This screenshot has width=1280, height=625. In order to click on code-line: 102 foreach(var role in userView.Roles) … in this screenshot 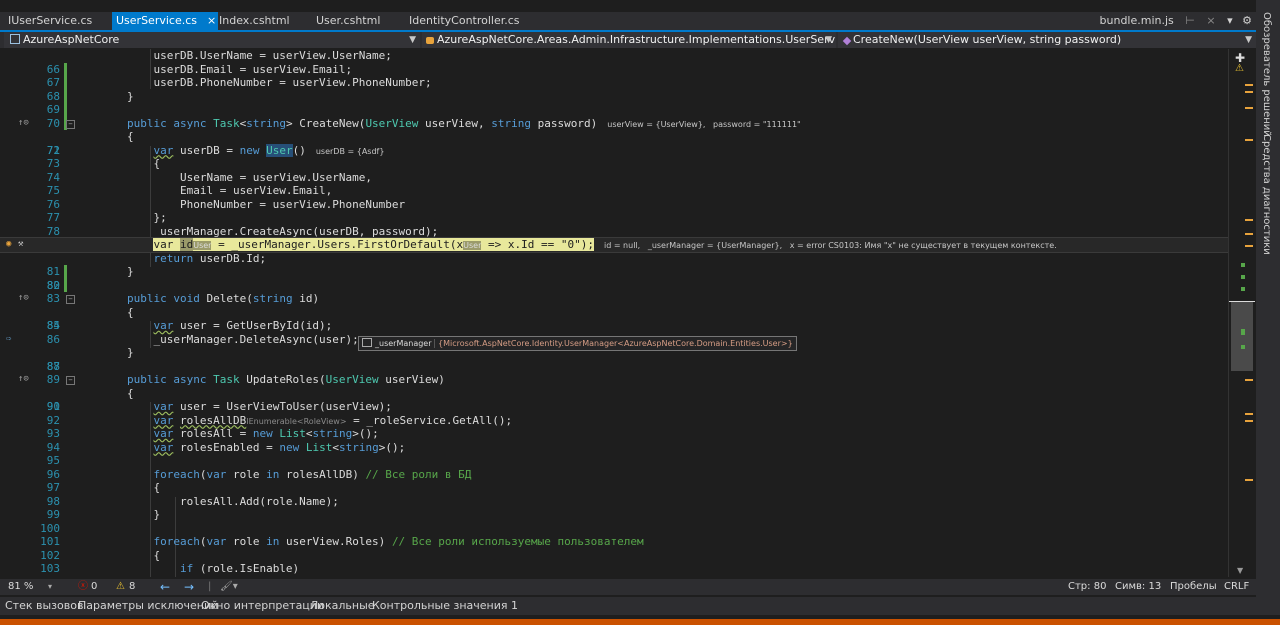, I will do `click(342, 548)`.